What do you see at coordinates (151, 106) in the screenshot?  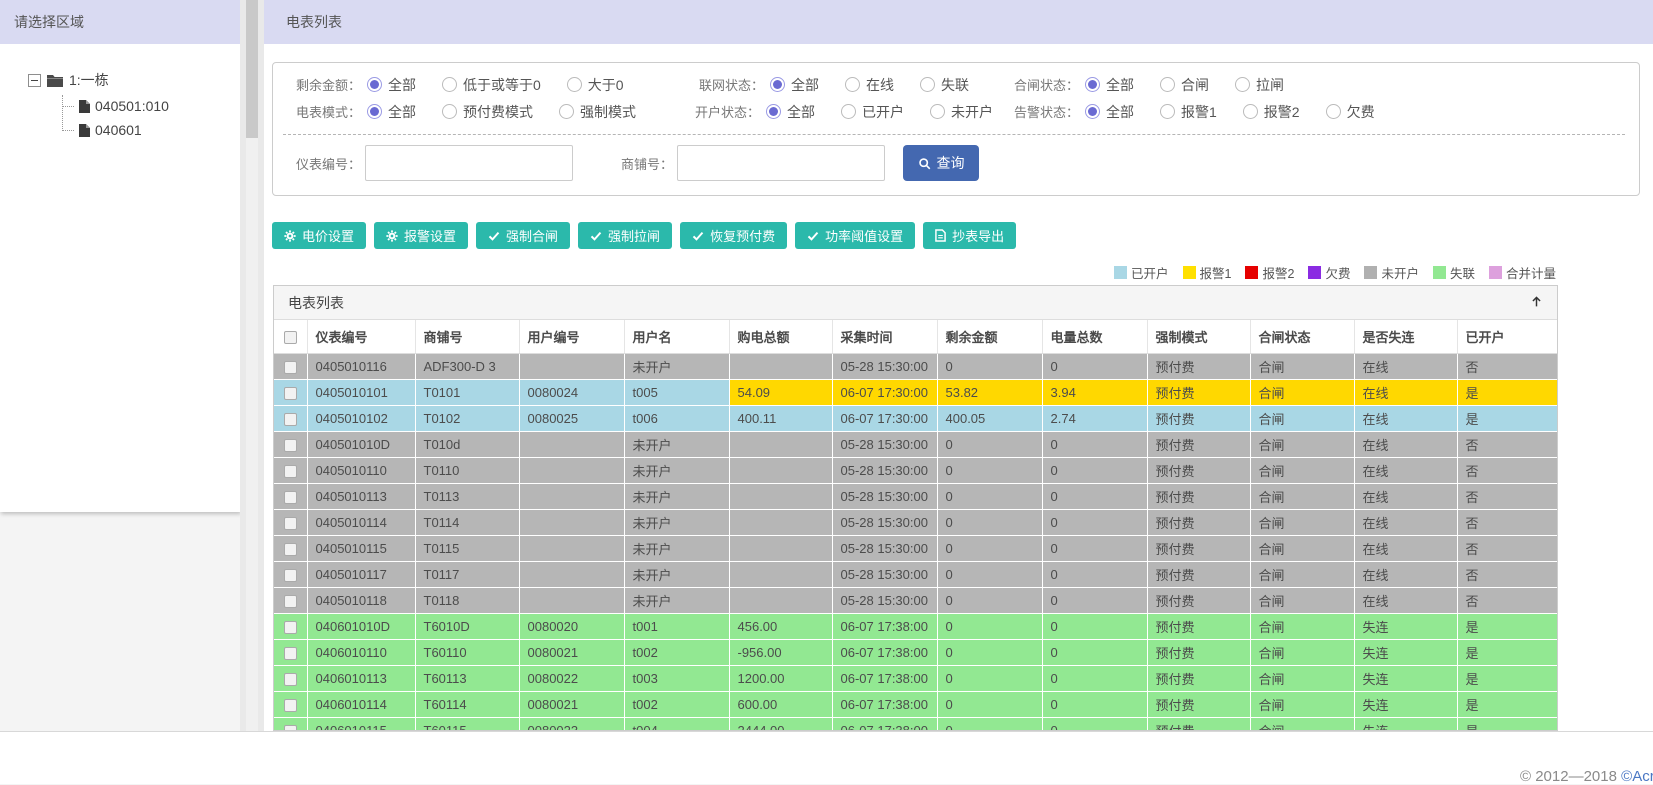 I see `tree-node: 040501:010` at bounding box center [151, 106].